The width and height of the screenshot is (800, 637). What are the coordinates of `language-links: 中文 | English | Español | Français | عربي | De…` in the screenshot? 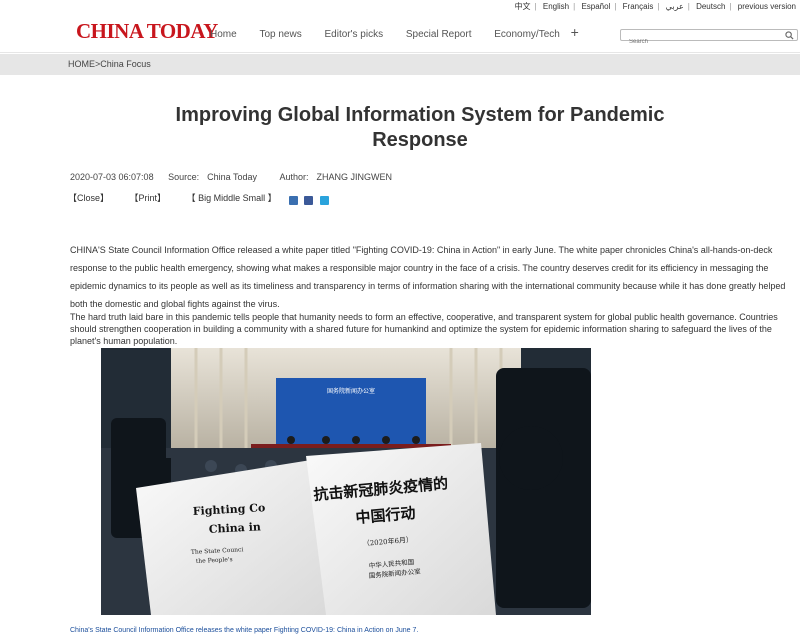 It's located at (655, 6).